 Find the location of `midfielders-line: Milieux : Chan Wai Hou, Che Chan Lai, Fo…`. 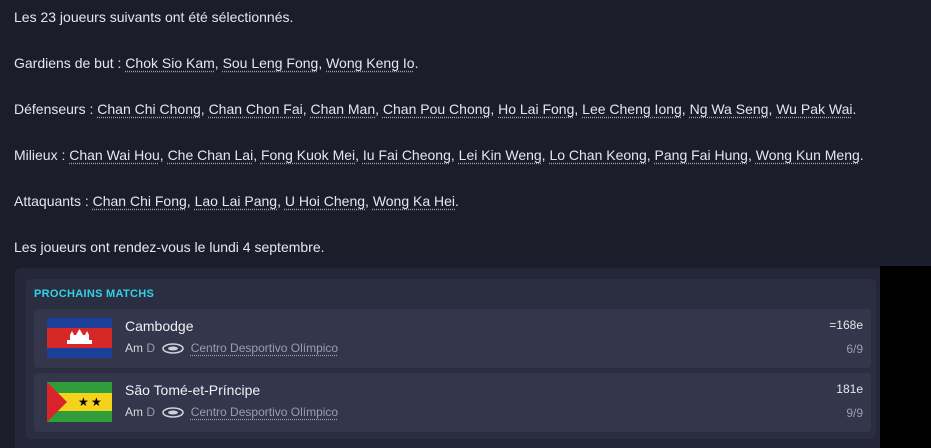

midfielders-line: Milieux : Chan Wai Hou, Che Chan Lai, Fo… is located at coordinates (439, 155).